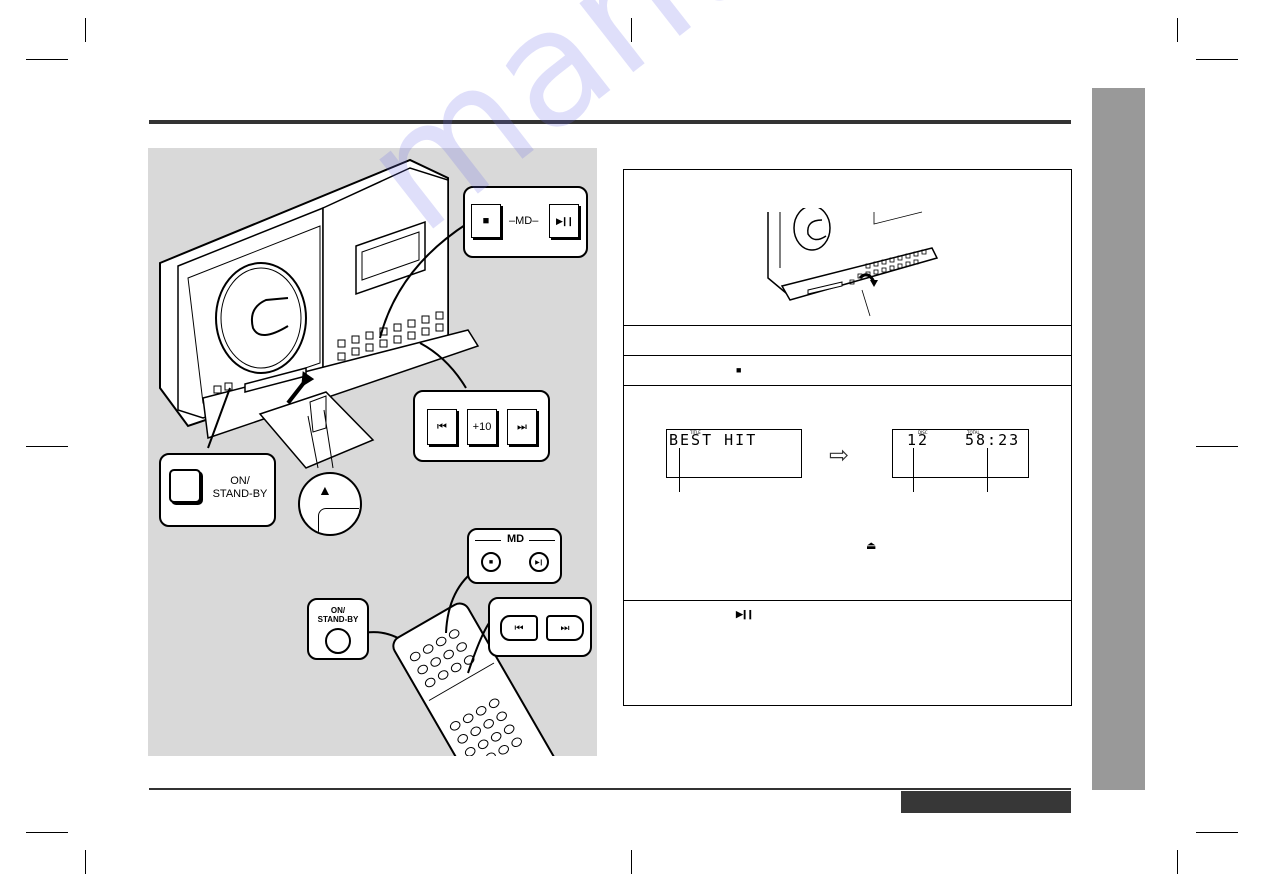 This screenshot has height=893, width=1263. Describe the element at coordinates (240, 481) in the screenshot. I see `power-label-line1: ON/` at that location.